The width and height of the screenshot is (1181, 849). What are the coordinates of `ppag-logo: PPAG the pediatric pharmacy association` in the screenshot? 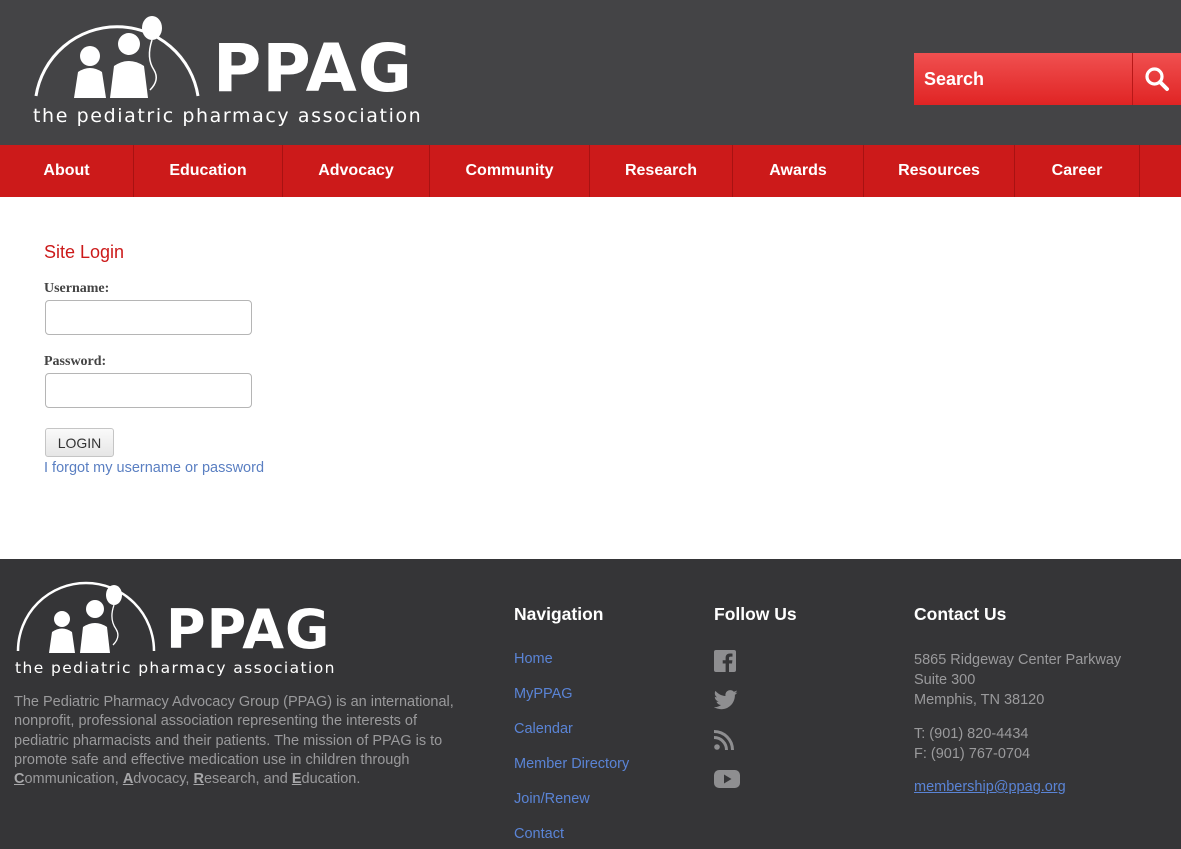 It's located at (225, 70).